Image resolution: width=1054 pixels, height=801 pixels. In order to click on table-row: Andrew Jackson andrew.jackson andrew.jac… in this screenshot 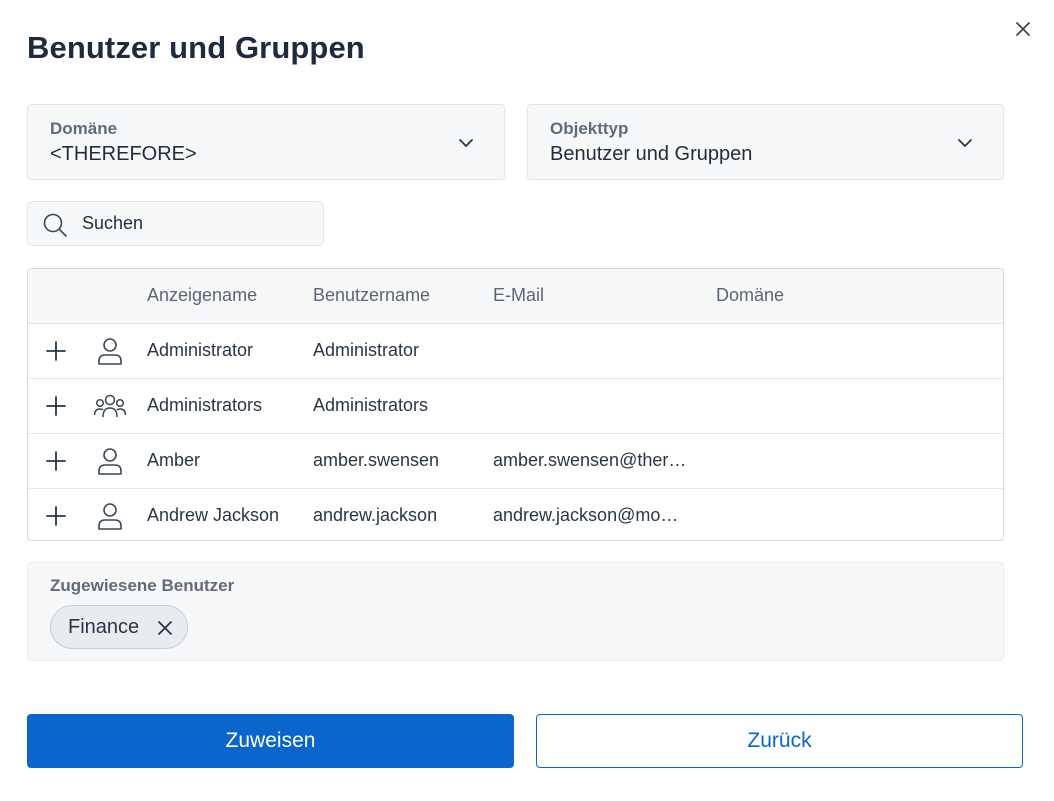, I will do `click(515, 514)`.